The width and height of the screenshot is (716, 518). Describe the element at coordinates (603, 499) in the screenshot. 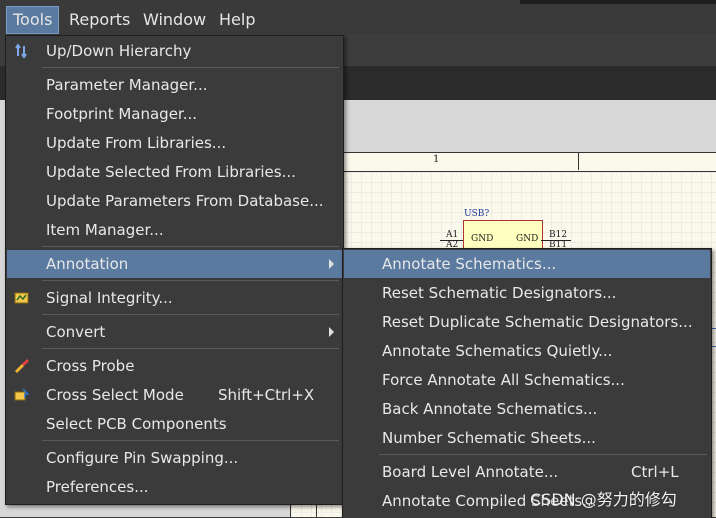

I see `watermark: CSDN @努力的修勾` at that location.